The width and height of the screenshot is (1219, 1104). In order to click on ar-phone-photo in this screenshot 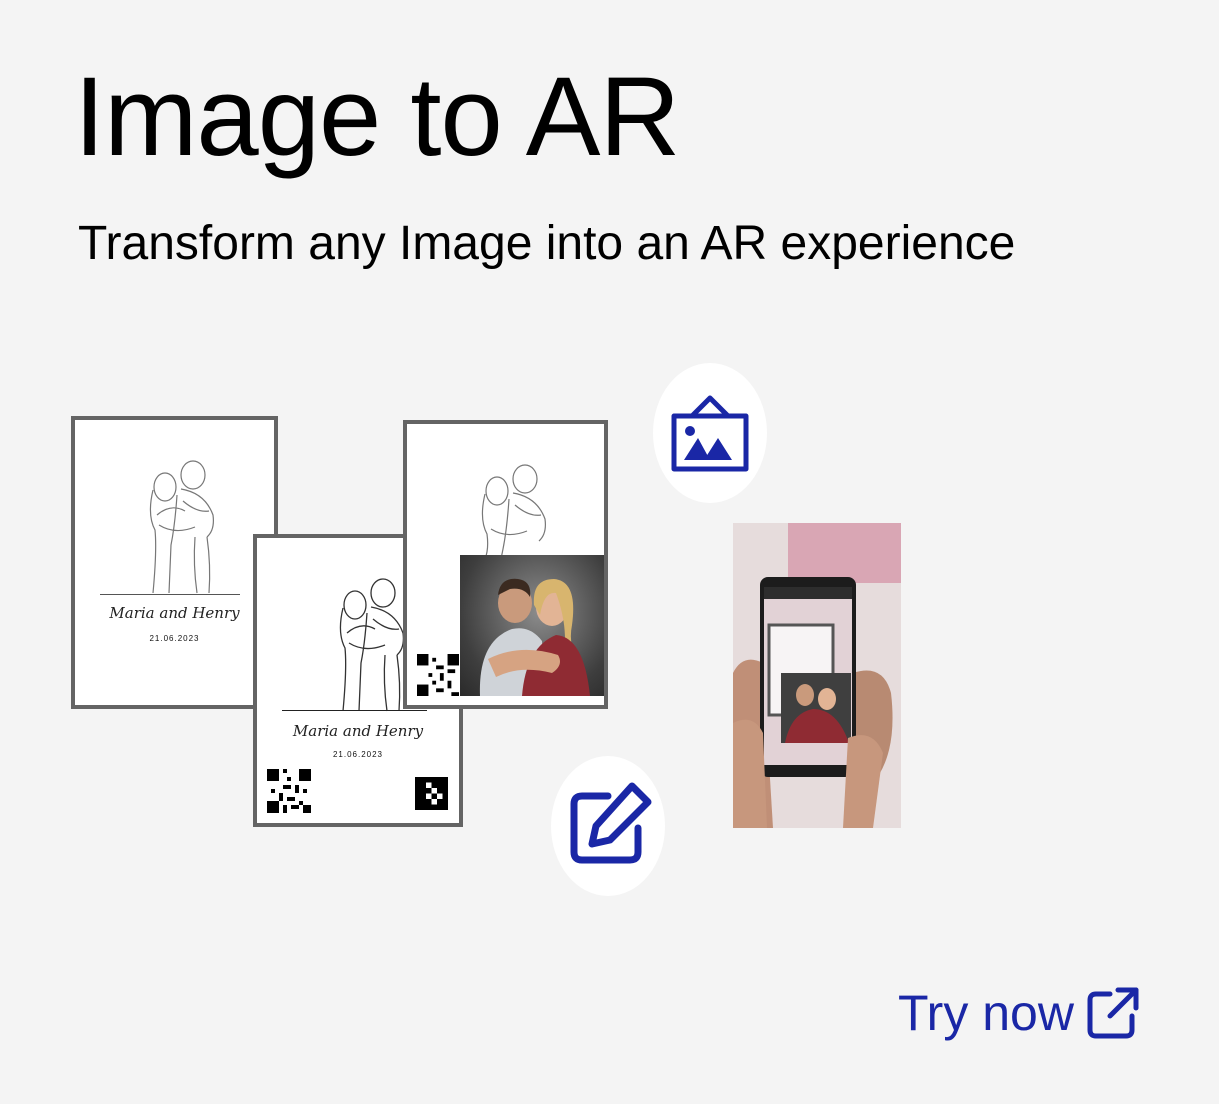, I will do `click(817, 675)`.